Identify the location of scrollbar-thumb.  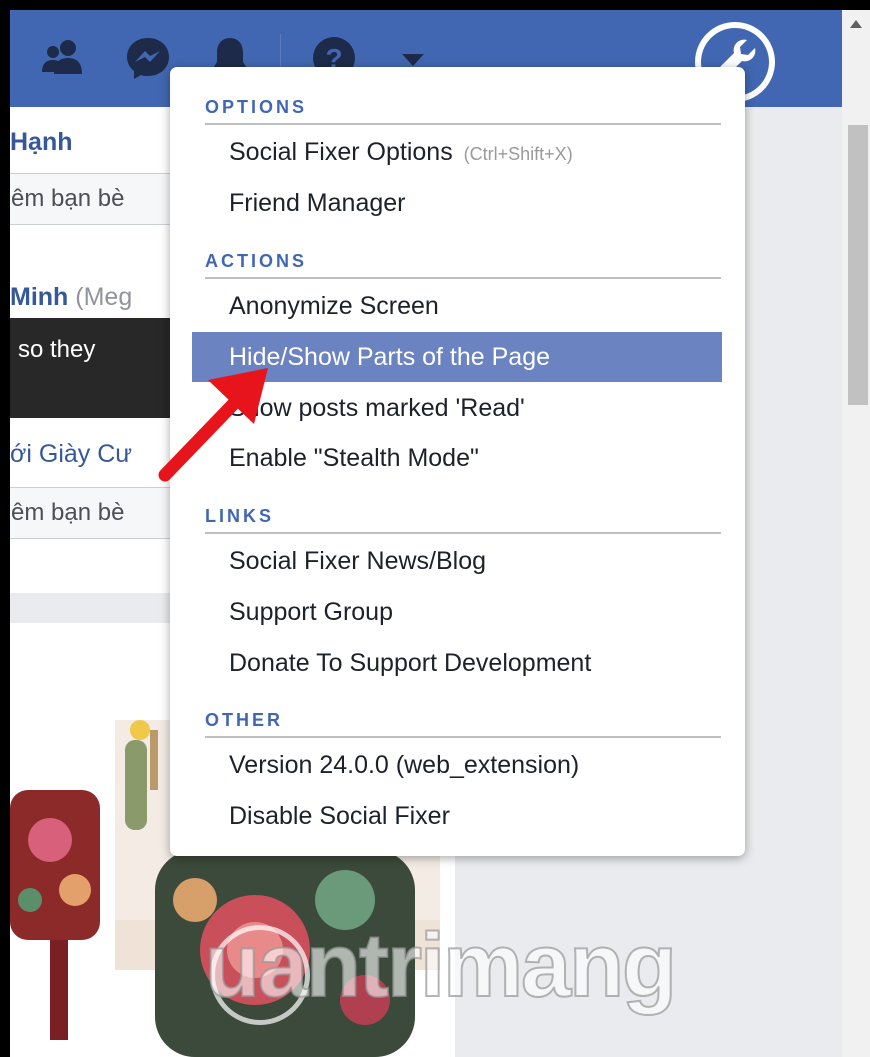
(858, 265).